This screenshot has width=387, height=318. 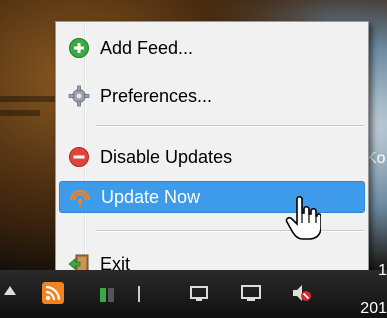 What do you see at coordinates (79, 157) in the screenshot?
I see `minus-circle-icon` at bounding box center [79, 157].